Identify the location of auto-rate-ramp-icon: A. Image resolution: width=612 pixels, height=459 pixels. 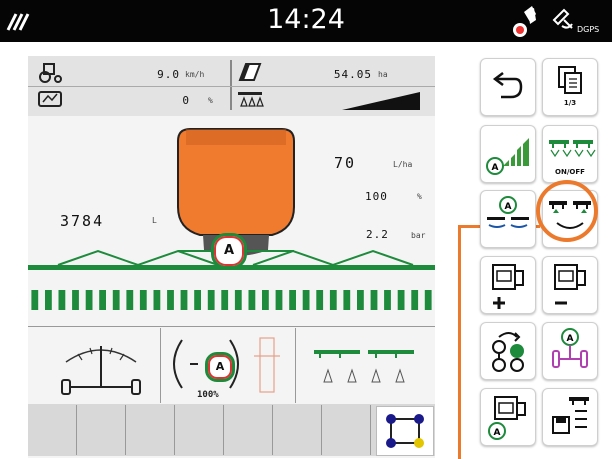
(507, 156).